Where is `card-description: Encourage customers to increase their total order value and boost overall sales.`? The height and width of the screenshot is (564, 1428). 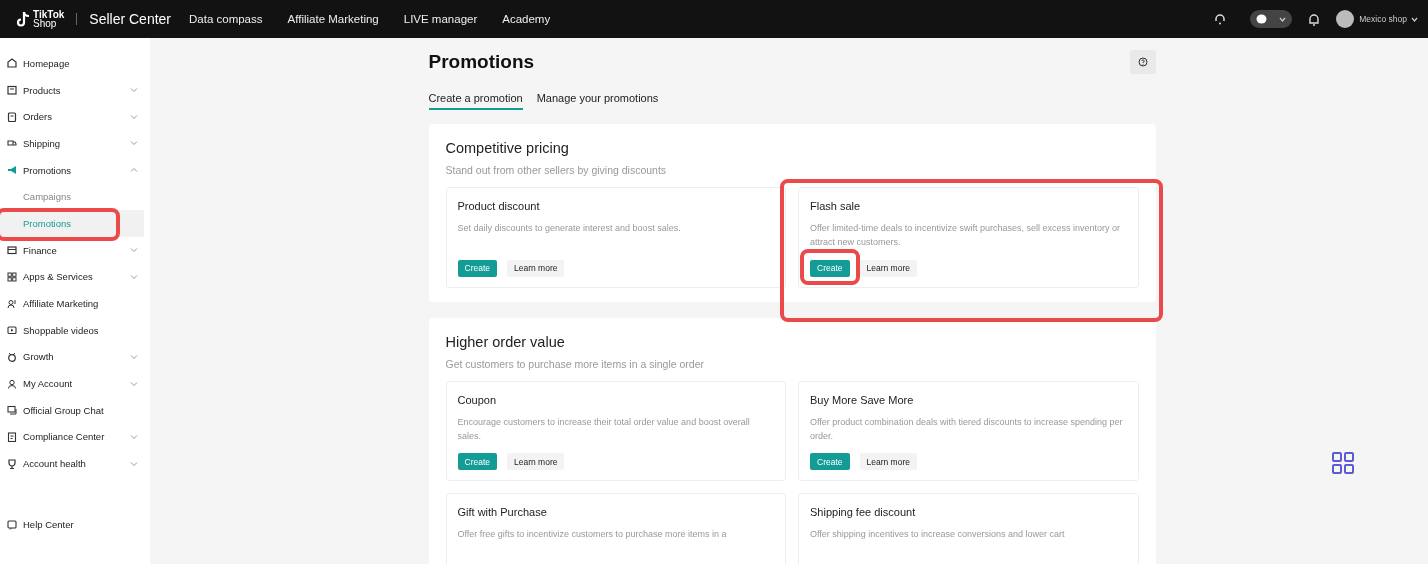 card-description: Encourage customers to increase their total order value and boost overall sales. is located at coordinates (604, 429).